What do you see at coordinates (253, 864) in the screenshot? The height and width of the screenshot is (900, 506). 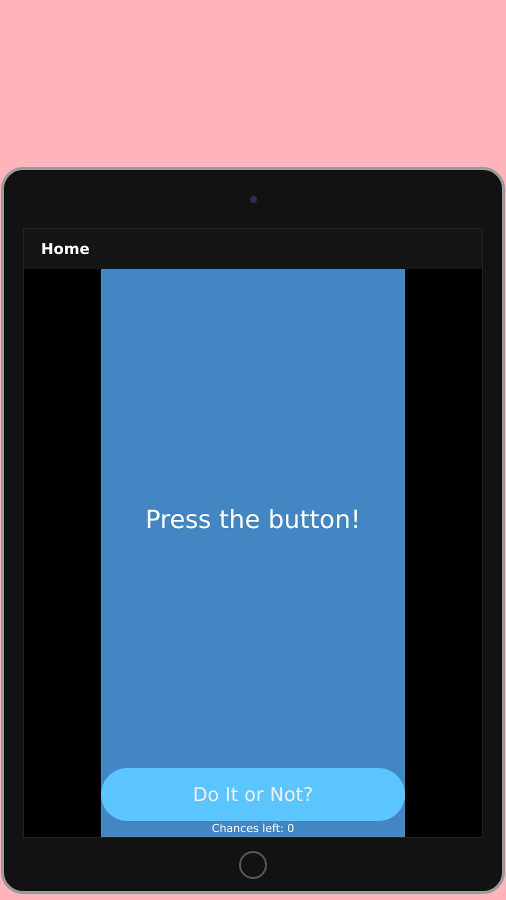 I see `home-button` at bounding box center [253, 864].